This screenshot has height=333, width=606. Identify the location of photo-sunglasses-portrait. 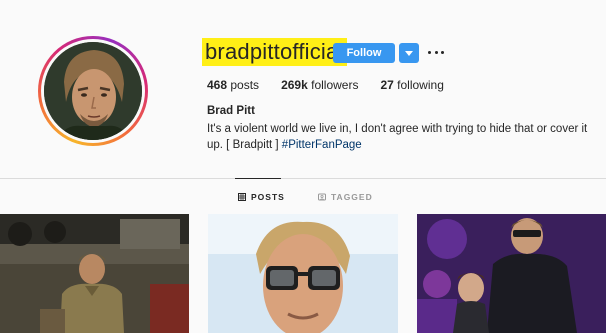
(303, 273).